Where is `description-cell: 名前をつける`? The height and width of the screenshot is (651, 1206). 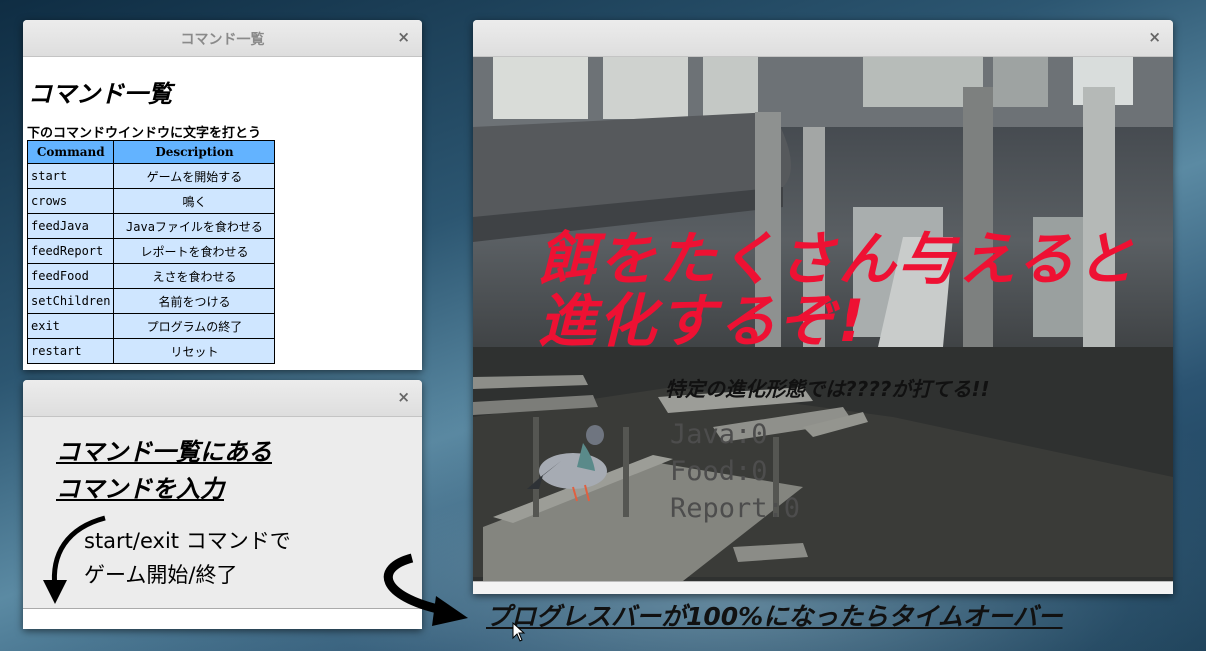 description-cell: 名前をつける is located at coordinates (194, 301).